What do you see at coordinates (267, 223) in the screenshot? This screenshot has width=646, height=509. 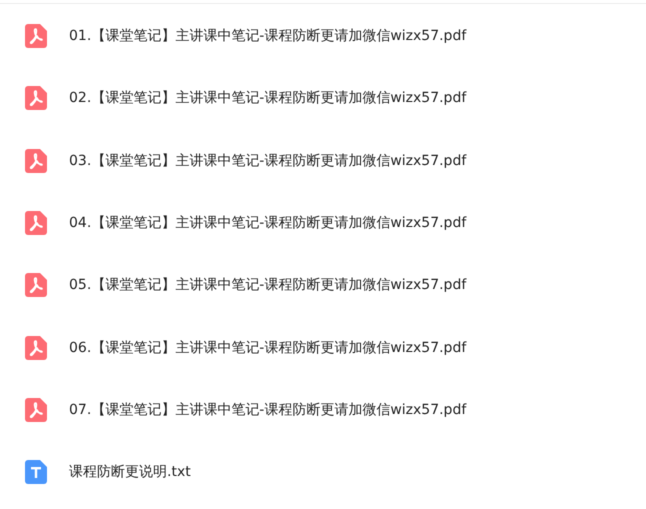 I see `file-name: 04.【课堂笔记】主讲课中笔记-课程防断更请加微信wizx57.pdf` at bounding box center [267, 223].